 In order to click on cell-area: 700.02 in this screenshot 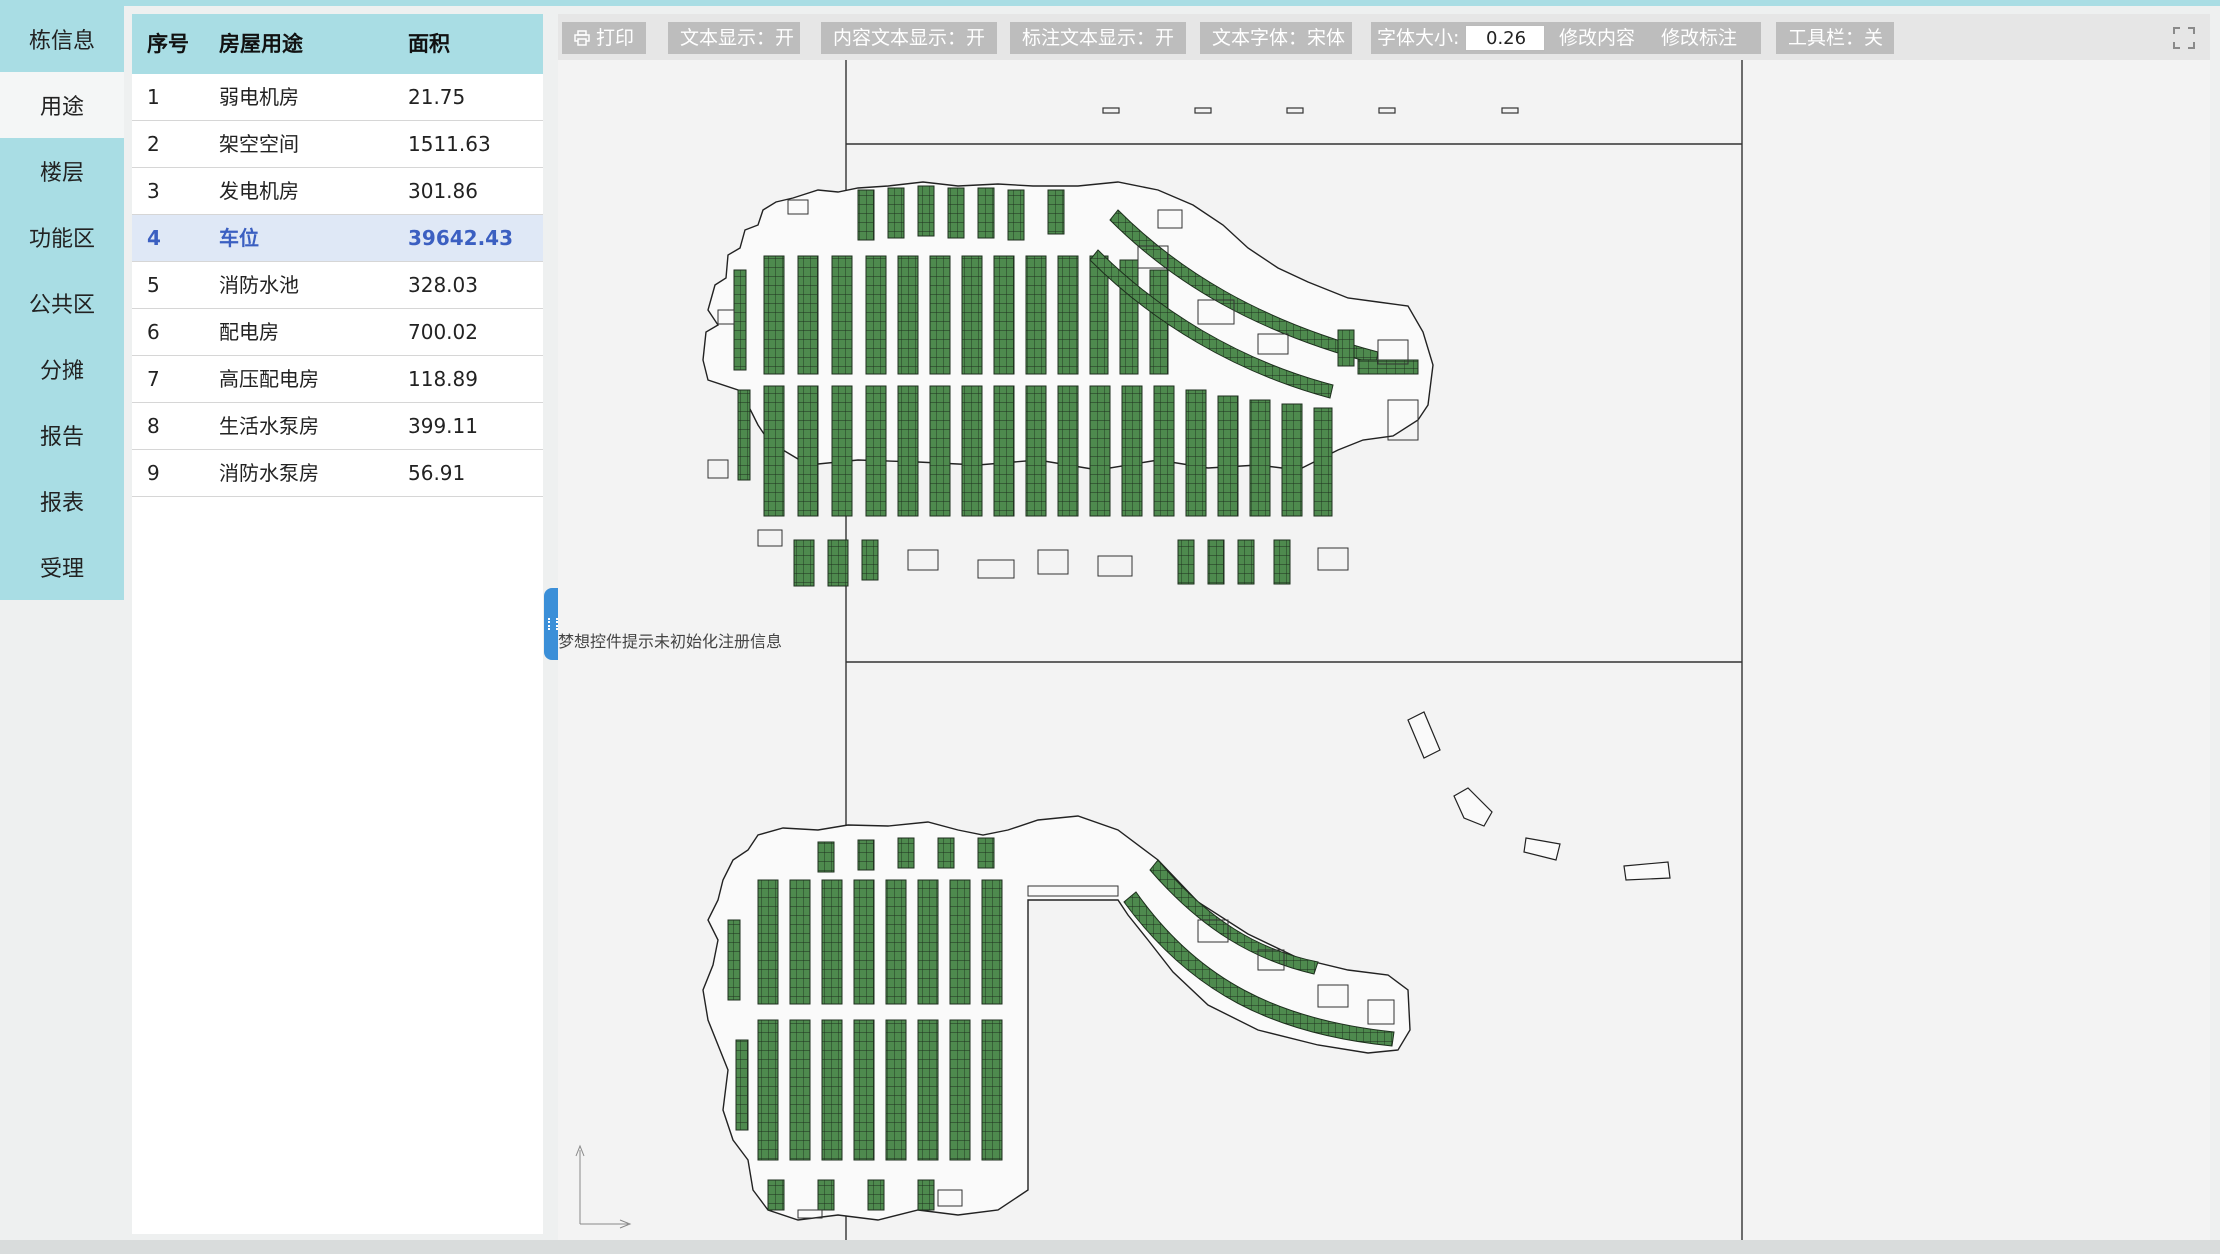, I will do `click(443, 332)`.